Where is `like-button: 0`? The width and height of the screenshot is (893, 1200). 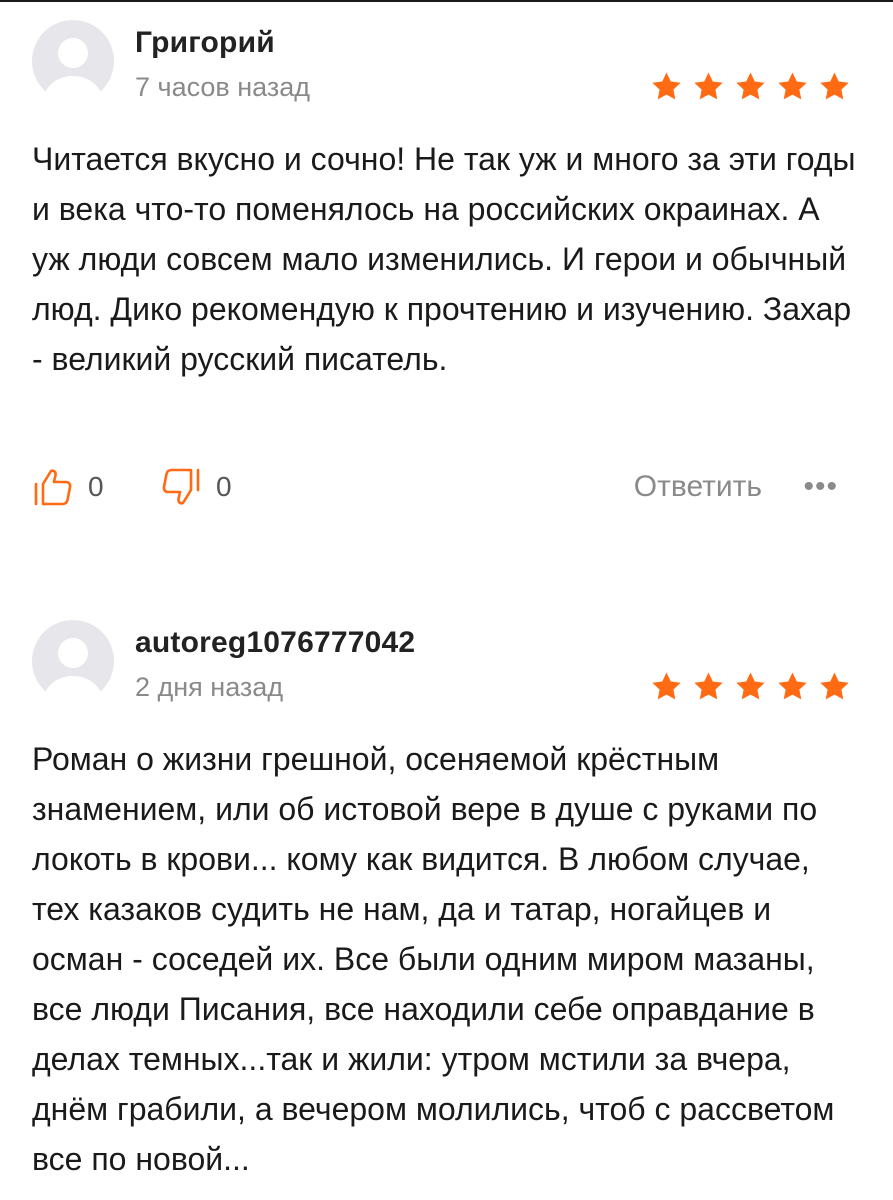
like-button: 0 is located at coordinates (68, 487).